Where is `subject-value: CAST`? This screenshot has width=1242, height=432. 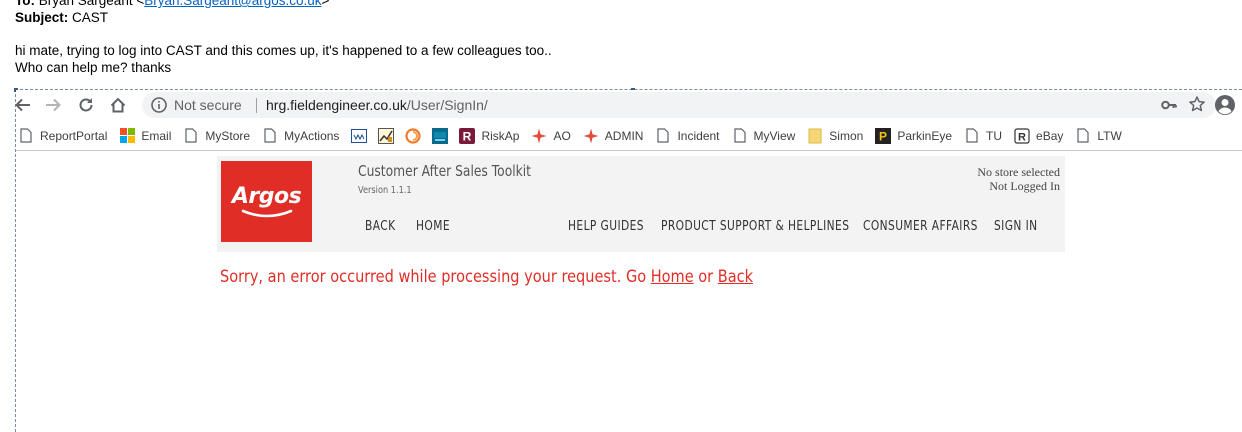
subject-value: CAST is located at coordinates (90, 17).